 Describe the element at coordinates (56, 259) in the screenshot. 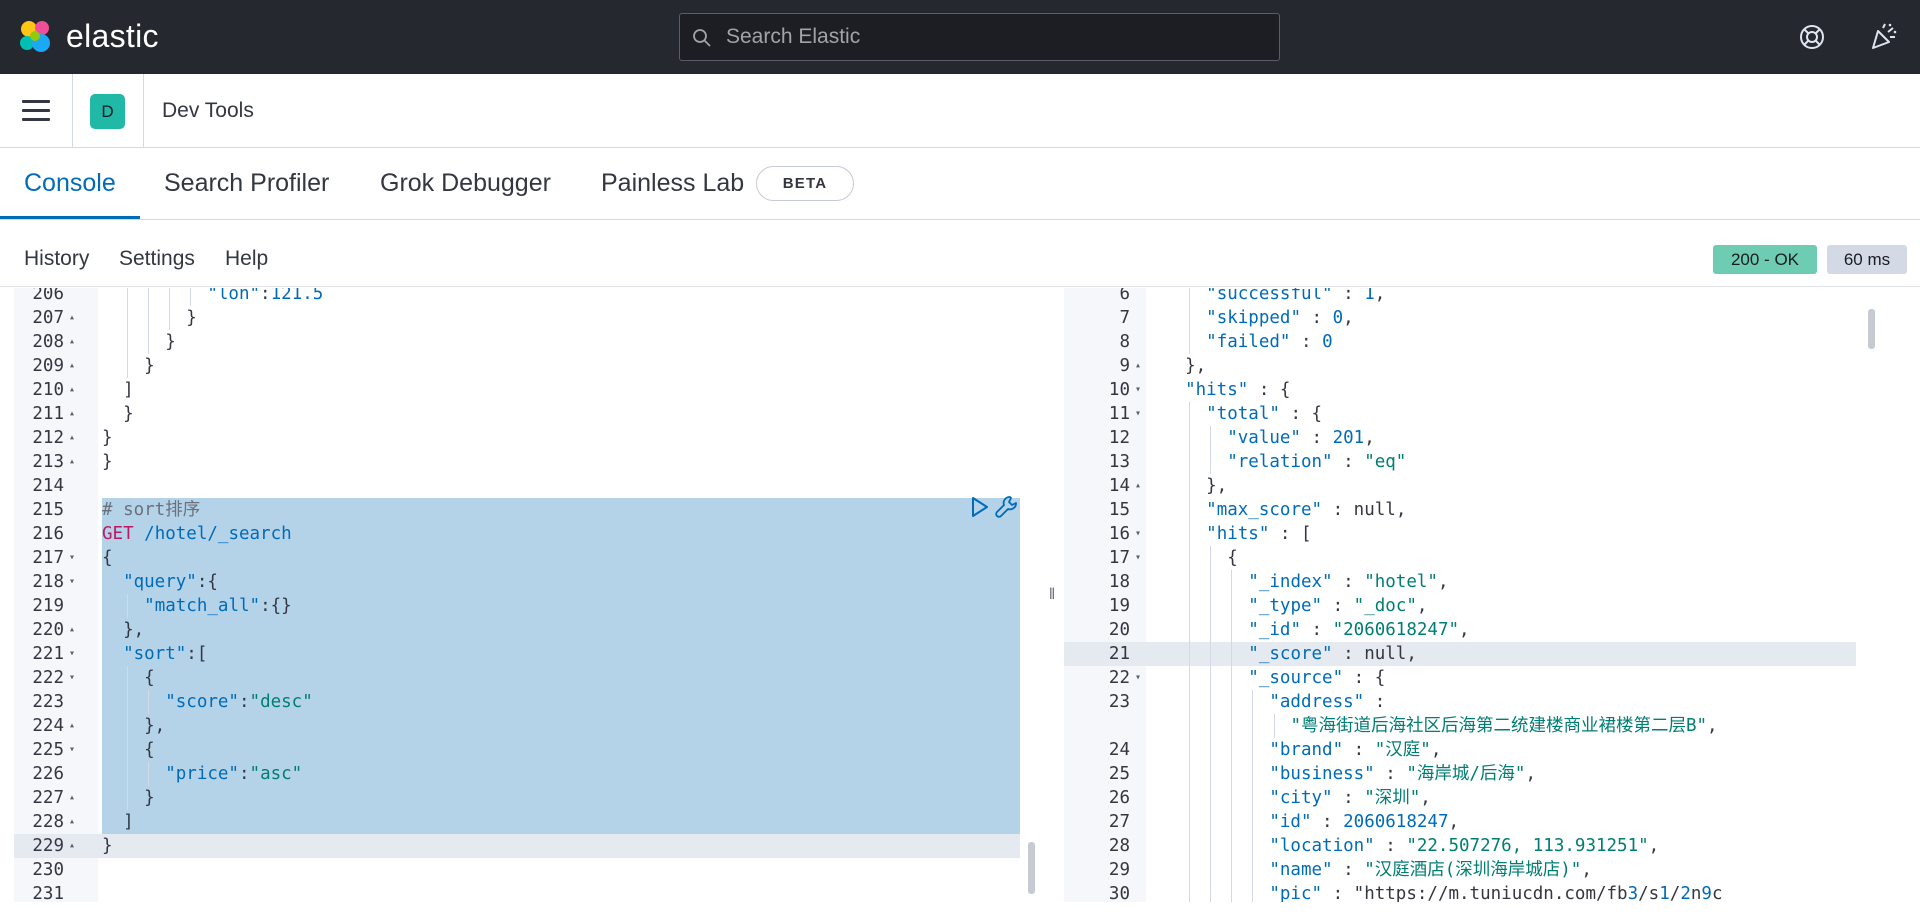

I see `history-link: History` at that location.